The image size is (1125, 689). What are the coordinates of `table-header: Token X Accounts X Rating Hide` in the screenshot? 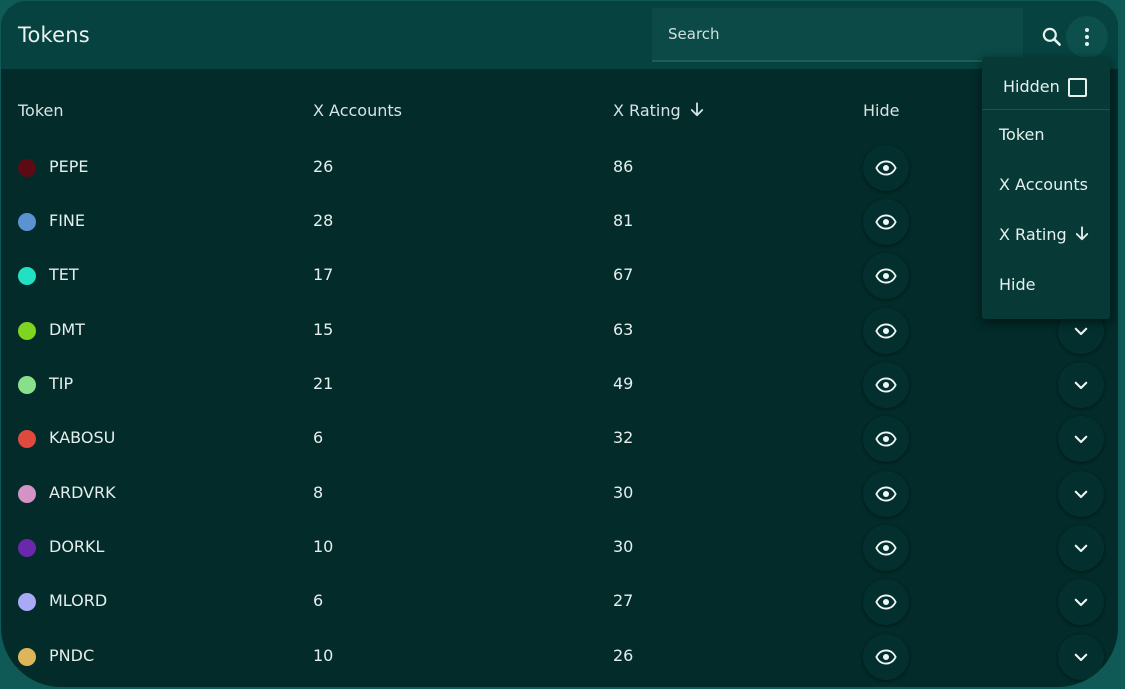 It's located at (559, 111).